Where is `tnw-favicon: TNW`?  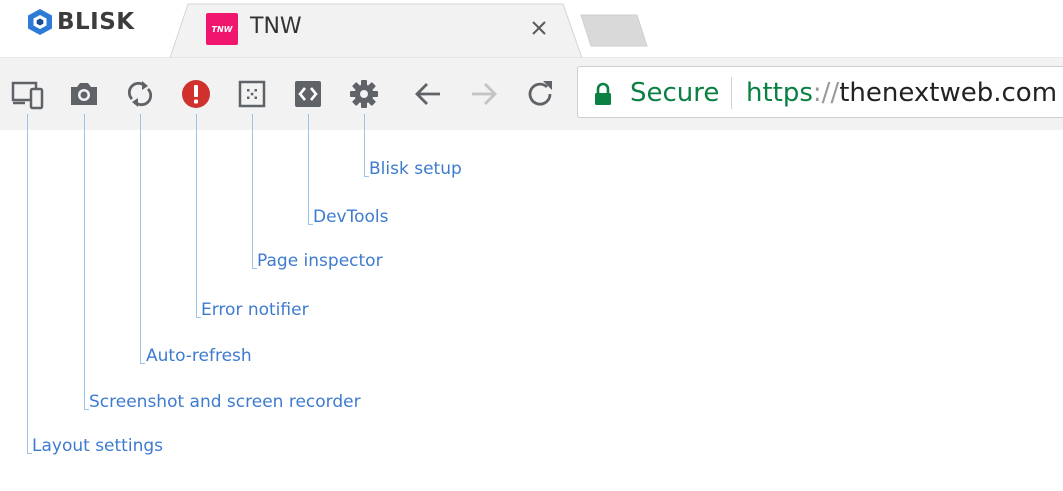
tnw-favicon: TNW is located at coordinates (222, 29).